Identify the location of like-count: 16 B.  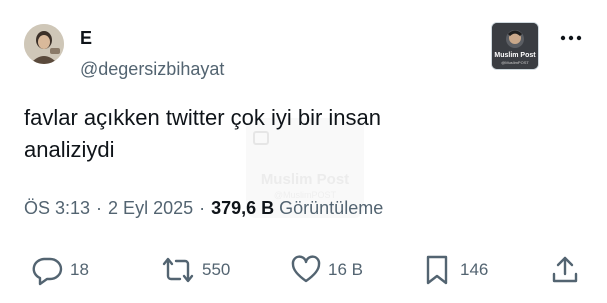
(345, 269).